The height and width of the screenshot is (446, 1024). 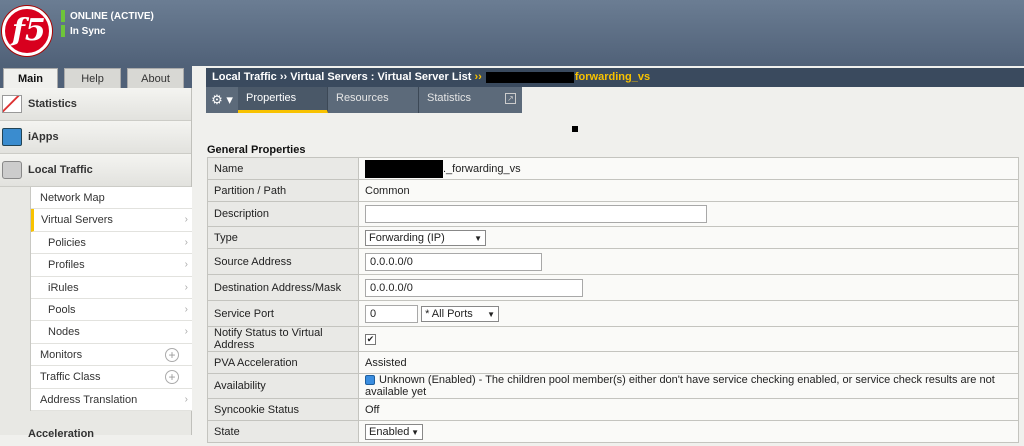 I want to click on type-select: Forwarding (IP) ▼, so click(x=425, y=237).